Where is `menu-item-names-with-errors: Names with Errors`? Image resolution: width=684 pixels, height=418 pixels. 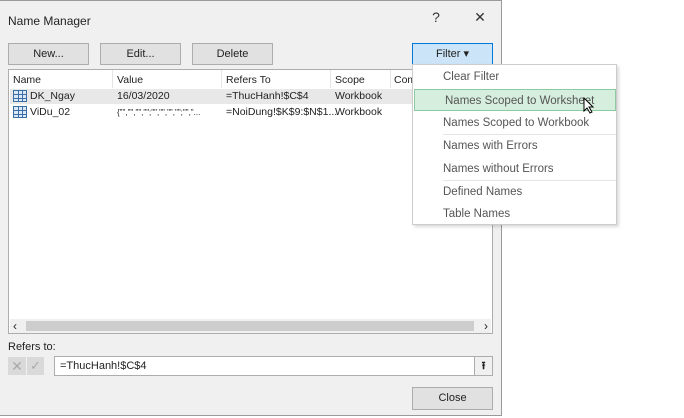
menu-item-names-with-errors: Names with Errors is located at coordinates (514, 146).